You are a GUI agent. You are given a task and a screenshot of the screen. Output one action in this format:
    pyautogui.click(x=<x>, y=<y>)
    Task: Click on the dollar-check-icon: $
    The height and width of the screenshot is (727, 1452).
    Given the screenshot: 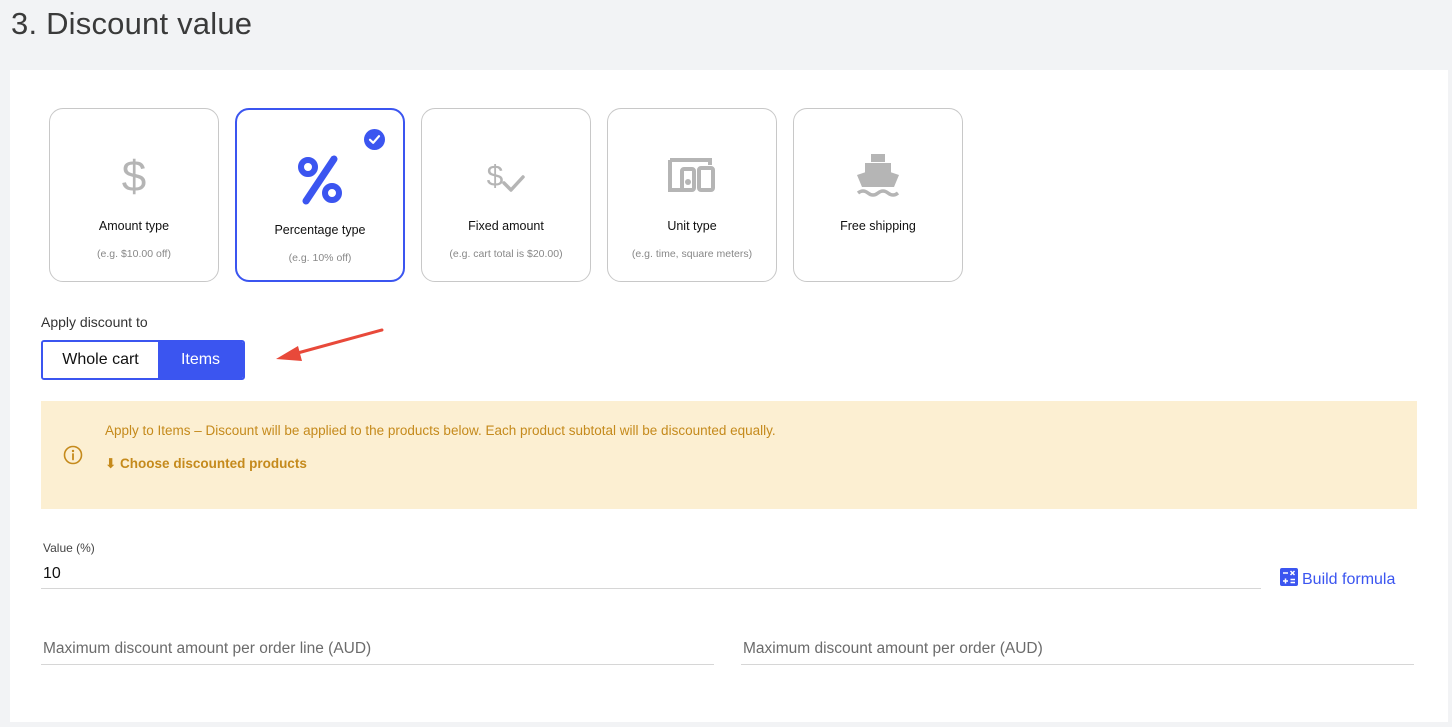 What is the action you would take?
    pyautogui.click(x=506, y=176)
    